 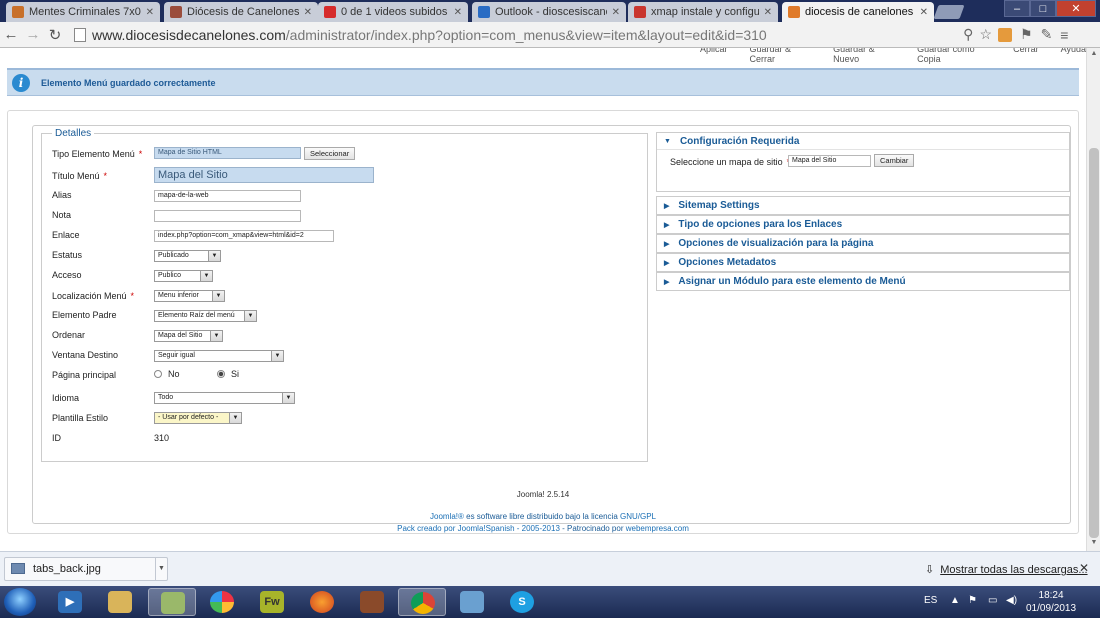 I want to click on template-style-label: Plantilla Estilo, so click(x=80, y=418).